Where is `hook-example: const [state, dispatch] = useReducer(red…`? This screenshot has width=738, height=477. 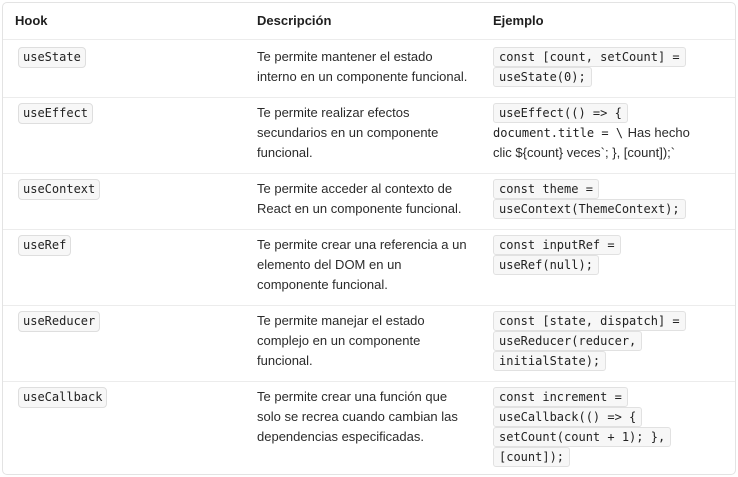
hook-example: const [state, dispatch] = useReducer(red… is located at coordinates (605, 341).